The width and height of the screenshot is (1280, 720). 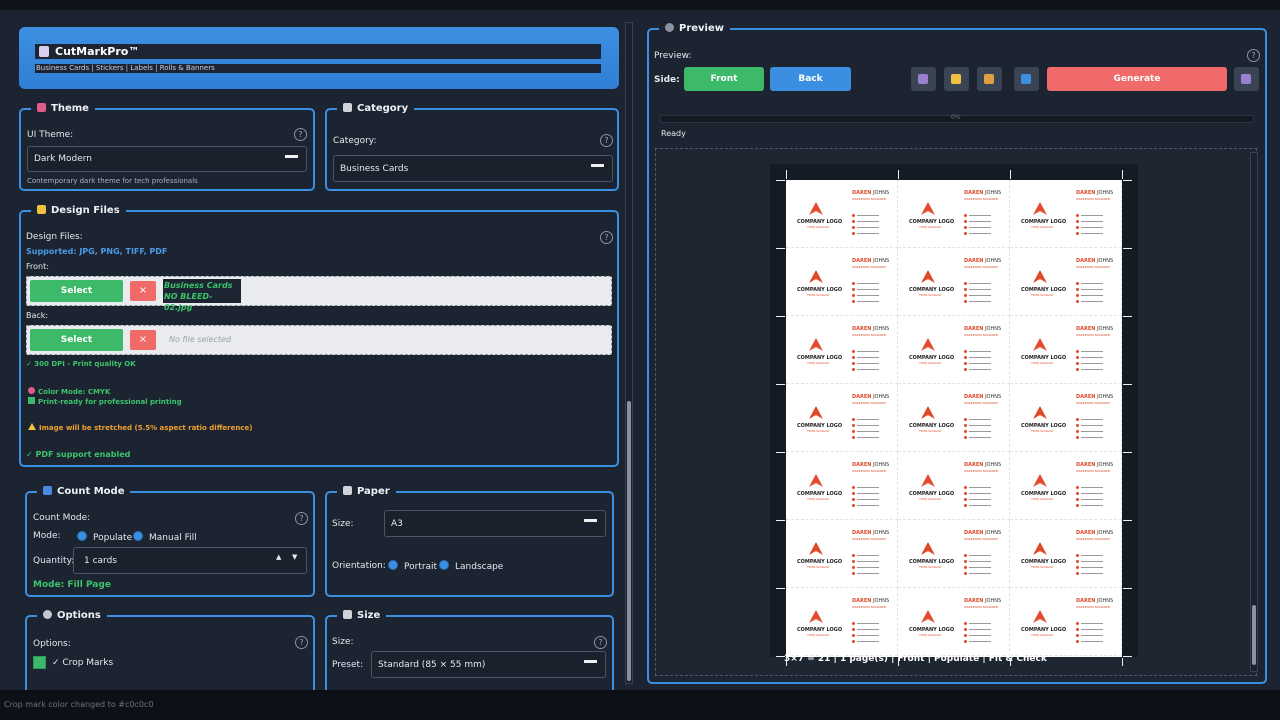 What do you see at coordinates (41, 107) in the screenshot?
I see `palette-icon` at bounding box center [41, 107].